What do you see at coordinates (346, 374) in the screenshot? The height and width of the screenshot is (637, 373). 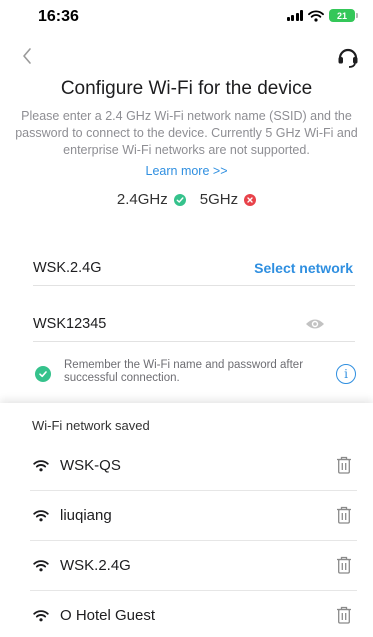 I see `info-icon: i` at bounding box center [346, 374].